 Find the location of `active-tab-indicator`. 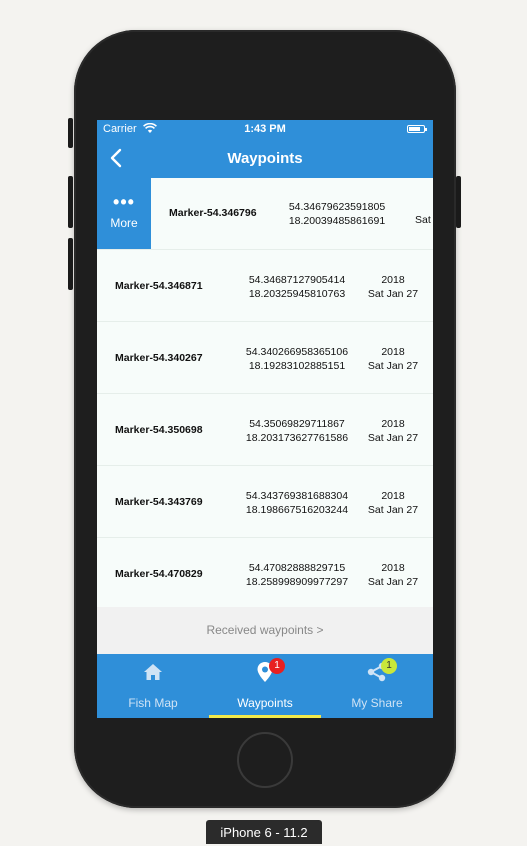

active-tab-indicator is located at coordinates (265, 716).